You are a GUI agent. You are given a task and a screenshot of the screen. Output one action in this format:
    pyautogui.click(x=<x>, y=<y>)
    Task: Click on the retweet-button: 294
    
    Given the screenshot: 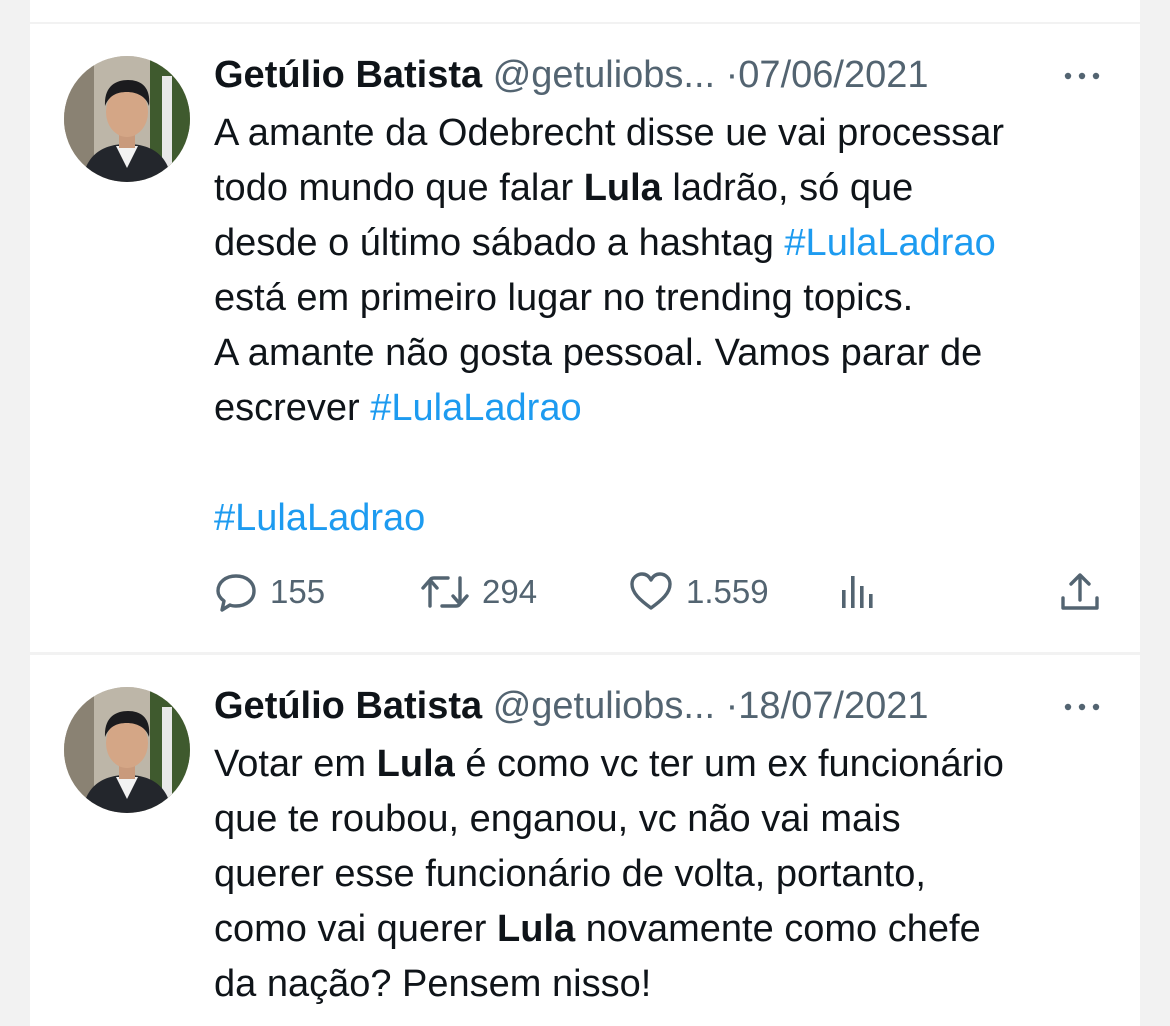 What is the action you would take?
    pyautogui.click(x=478, y=592)
    